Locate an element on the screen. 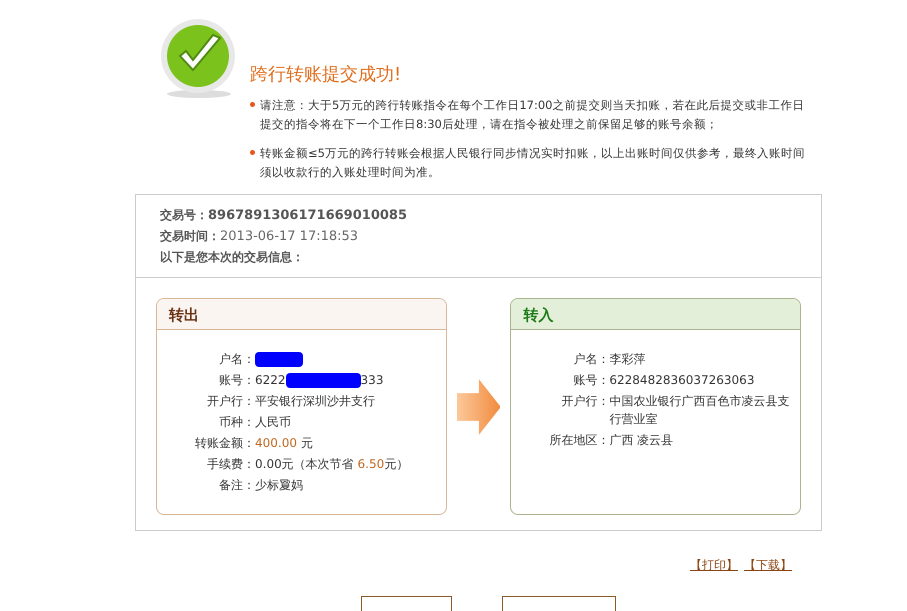  transaction-number: 8967891306171669010085 is located at coordinates (307, 215).